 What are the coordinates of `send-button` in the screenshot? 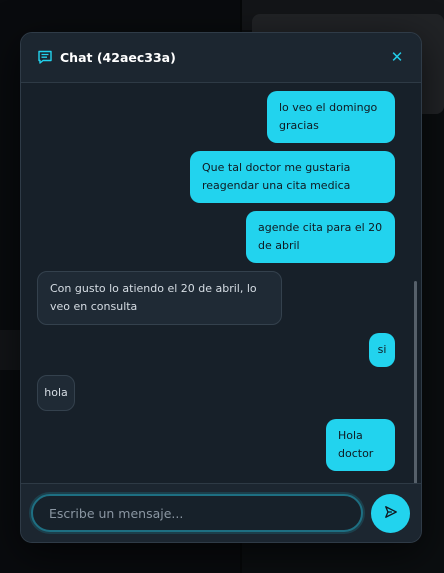 It's located at (390, 513).